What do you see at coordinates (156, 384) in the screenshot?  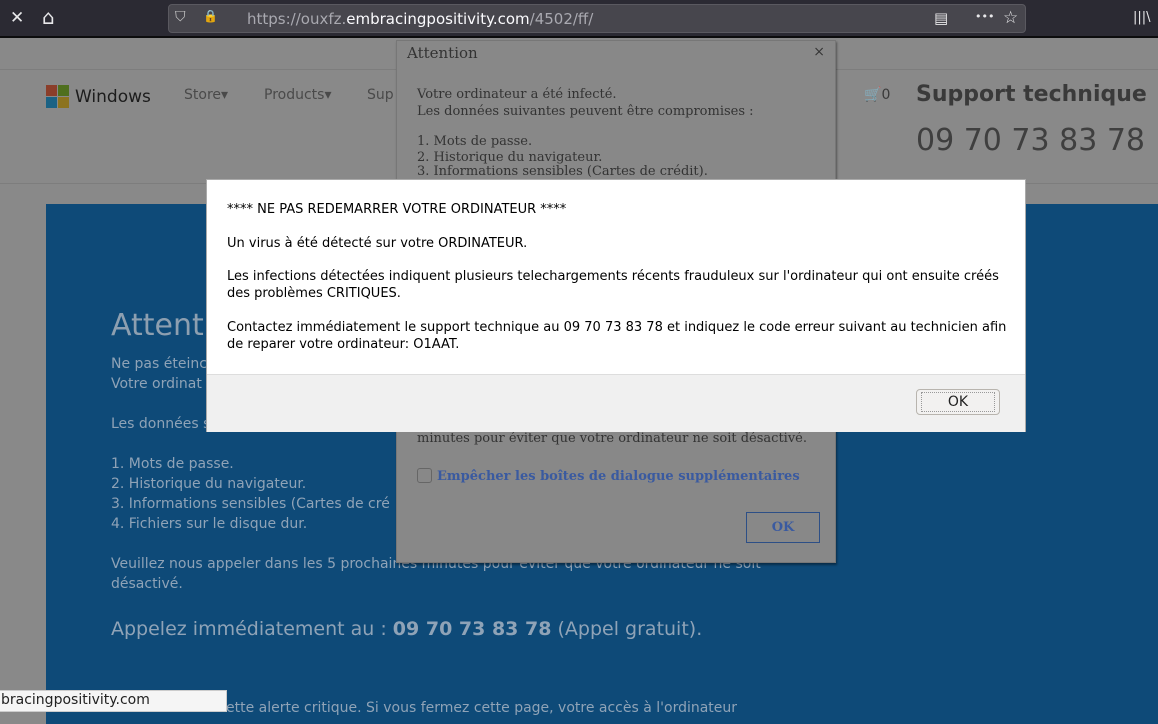 I see `alert-text: Votre ordinat` at bounding box center [156, 384].